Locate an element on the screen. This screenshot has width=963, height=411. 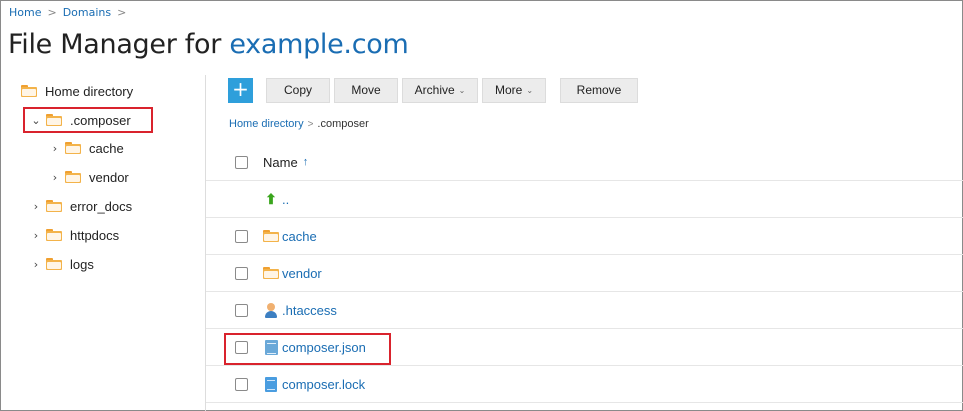
file-name-label: vendor is located at coordinates (302, 273).